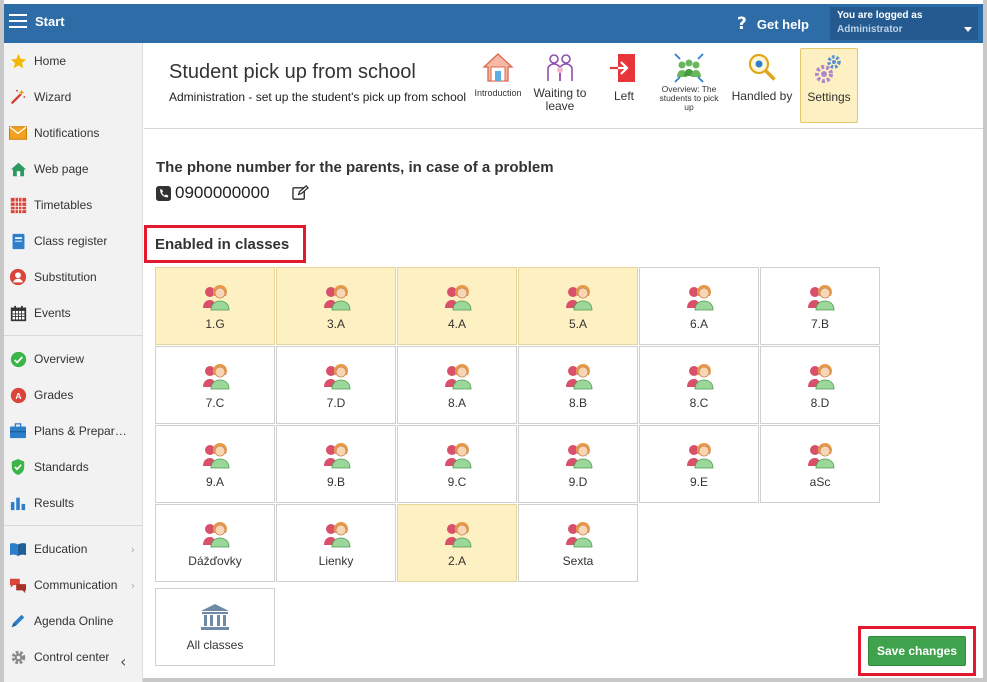  I want to click on tool-settings: Settings, so click(829, 85).